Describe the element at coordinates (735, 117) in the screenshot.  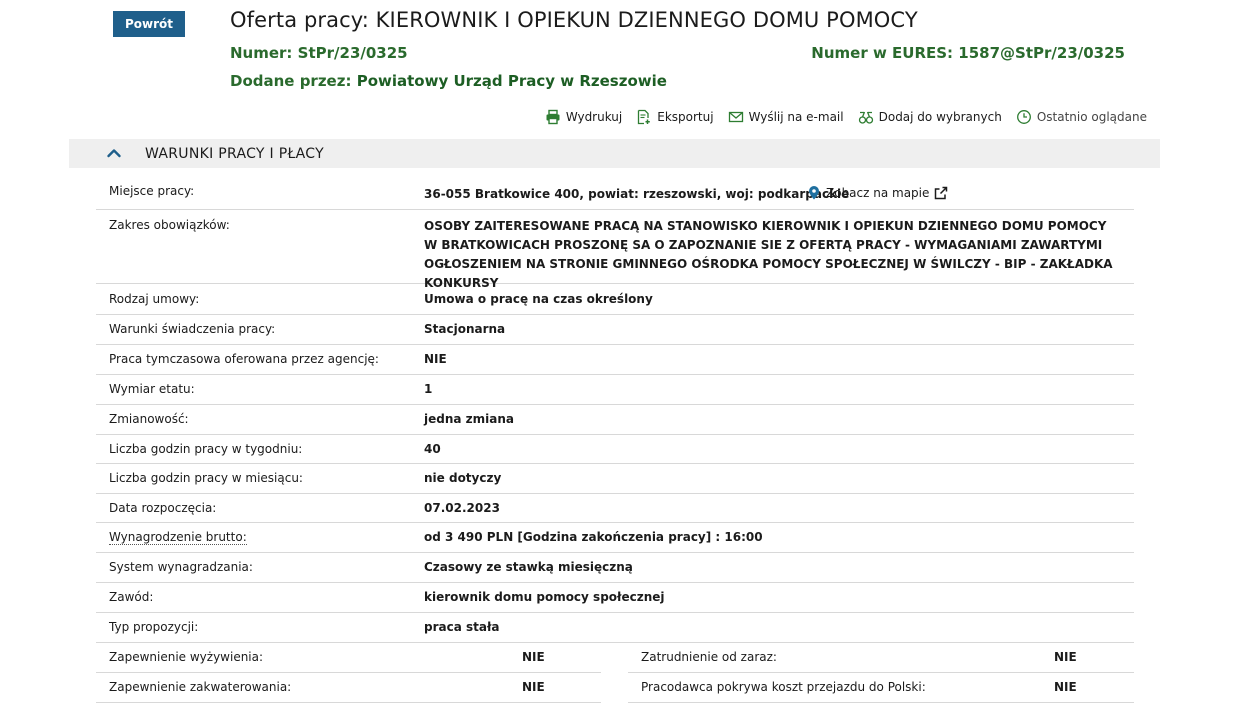
I see `envelope-icon` at that location.